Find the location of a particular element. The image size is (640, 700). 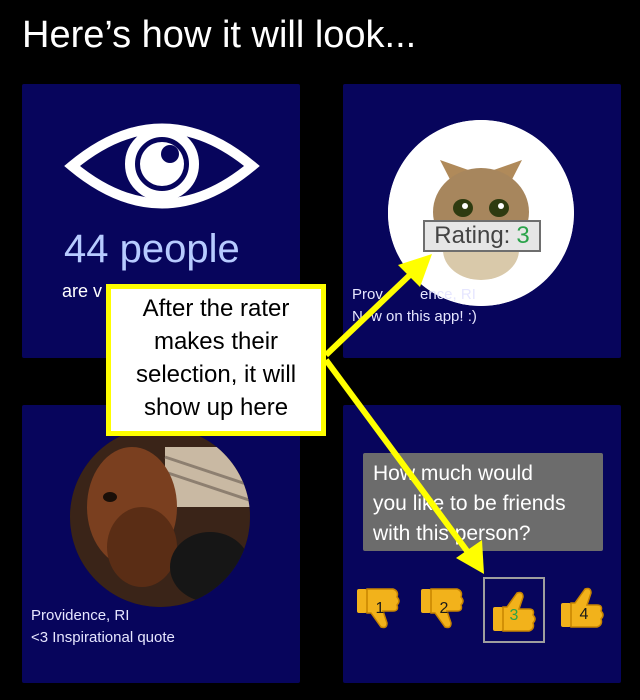

eye-icon is located at coordinates (162, 166).